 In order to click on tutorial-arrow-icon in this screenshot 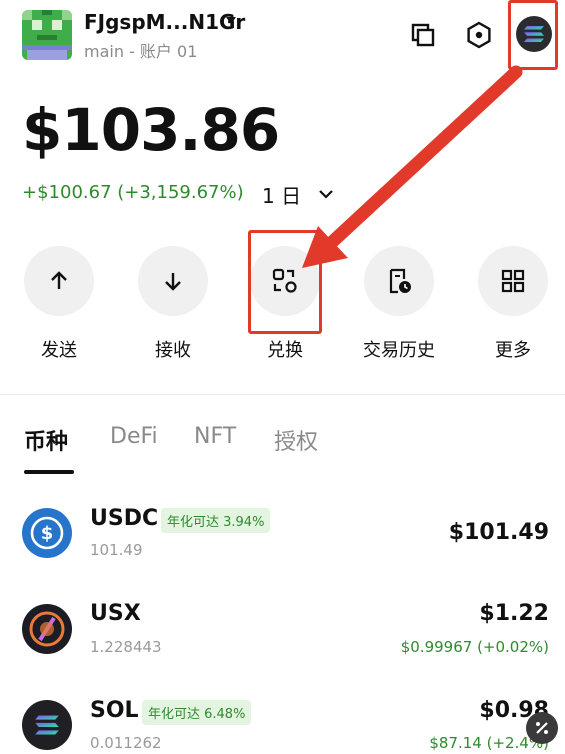, I will do `click(412, 166)`.